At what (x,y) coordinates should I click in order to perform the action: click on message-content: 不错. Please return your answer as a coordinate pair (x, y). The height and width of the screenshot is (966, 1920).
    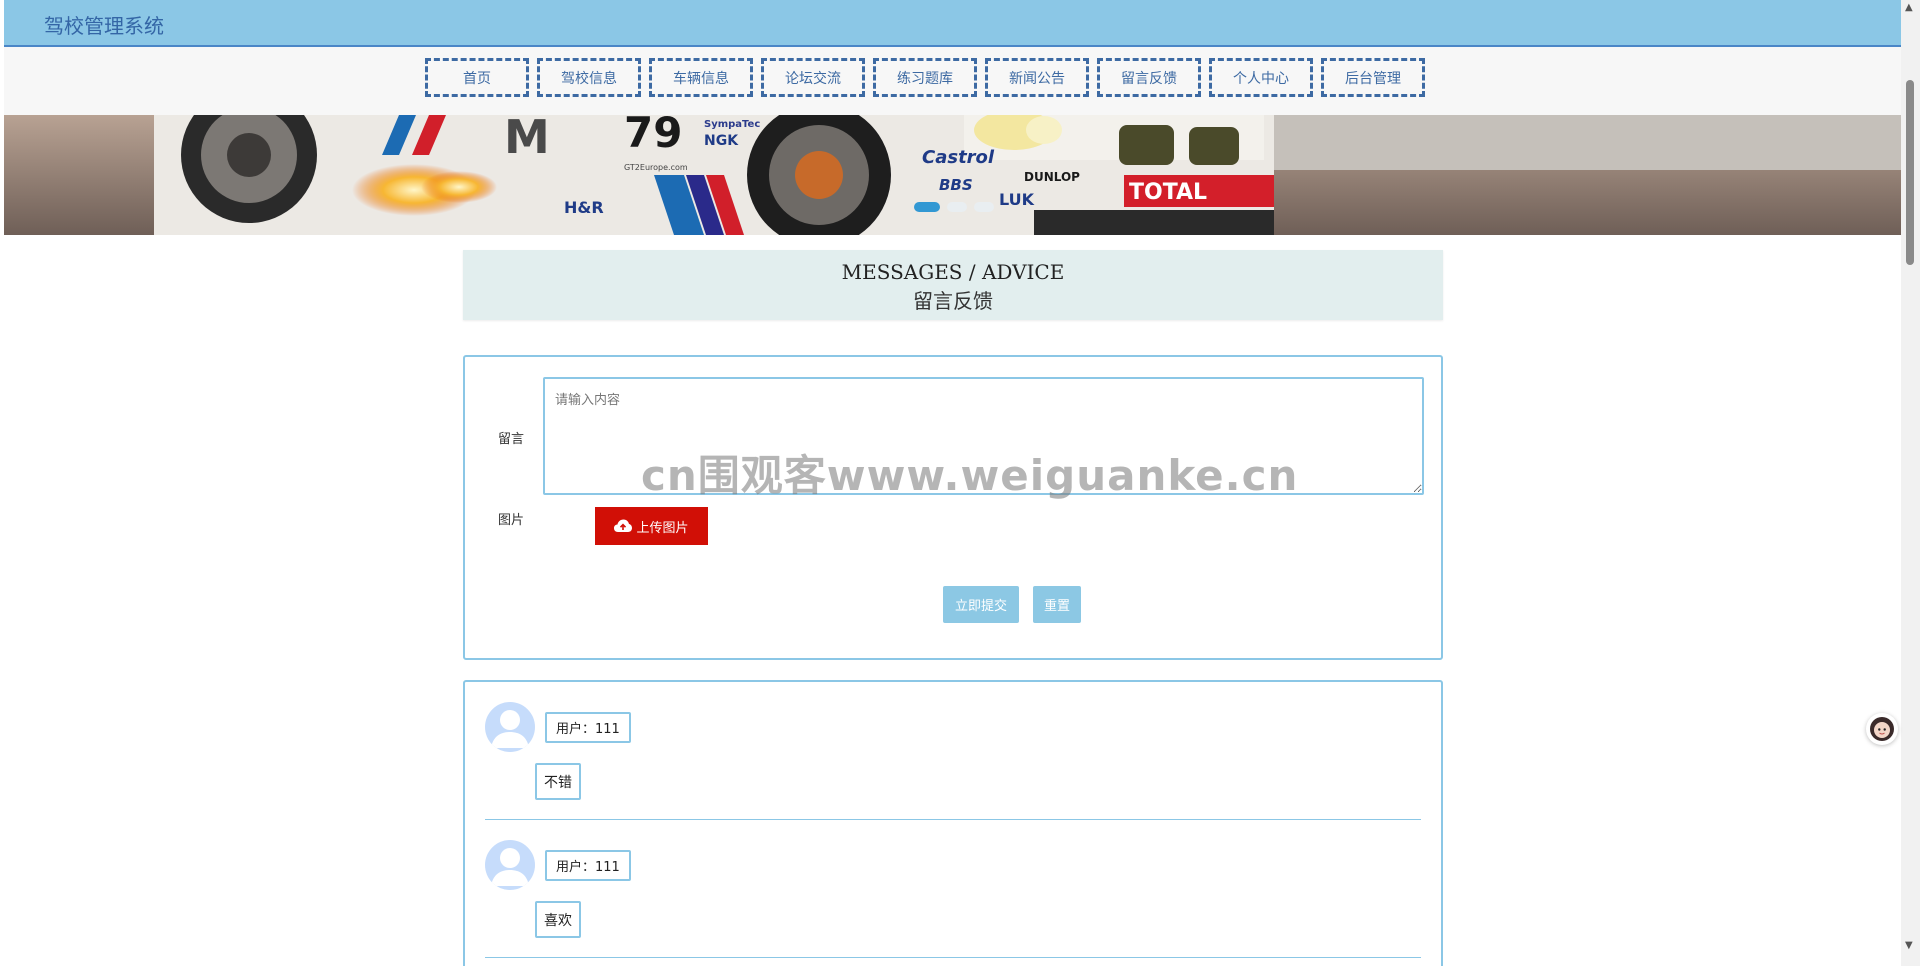
    Looking at the image, I should click on (558, 781).